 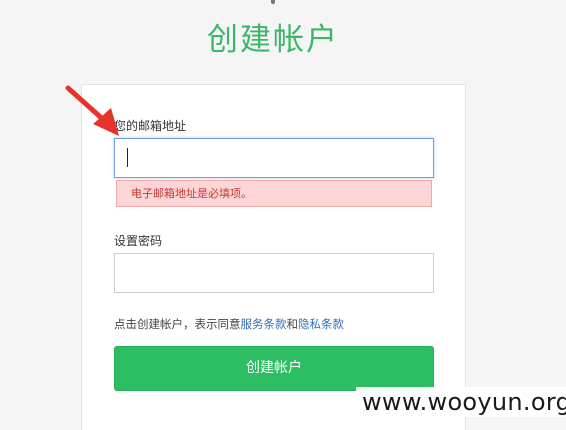 I want to click on terms-notice: 点击创建帐户，表示同意服务条款和隐私条款, so click(x=229, y=324).